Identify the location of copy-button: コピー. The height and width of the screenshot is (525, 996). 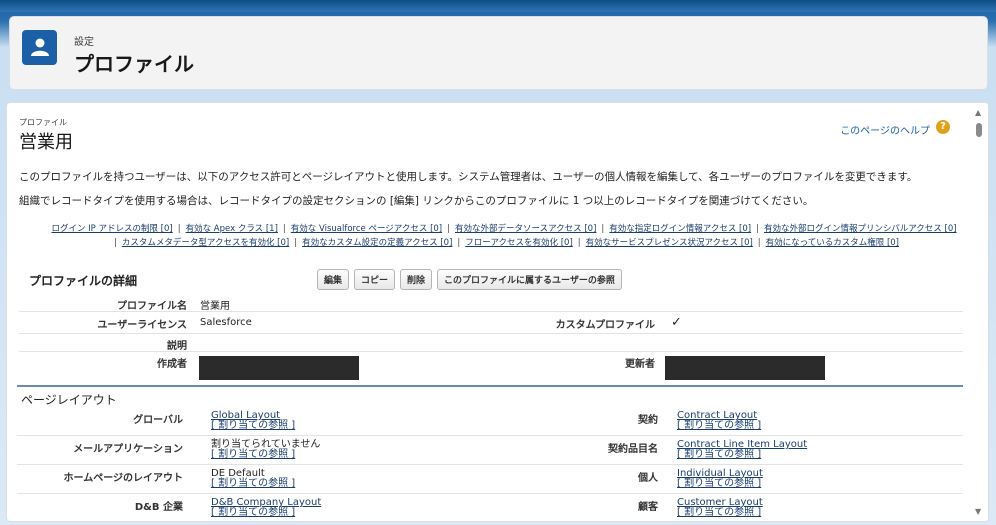
(375, 279).